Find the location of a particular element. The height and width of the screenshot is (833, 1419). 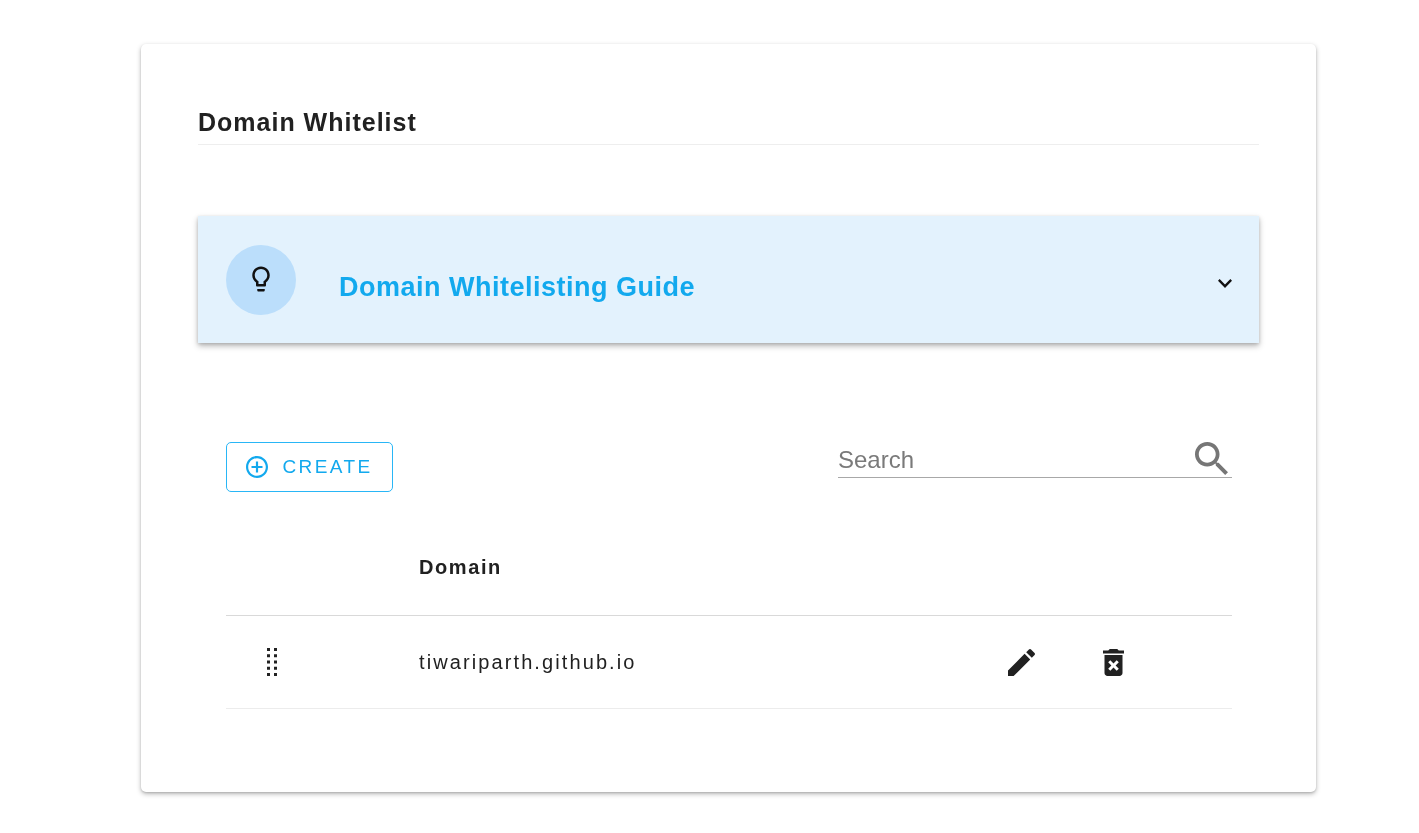

panel-title: Domain Whitelist is located at coordinates (307, 122).